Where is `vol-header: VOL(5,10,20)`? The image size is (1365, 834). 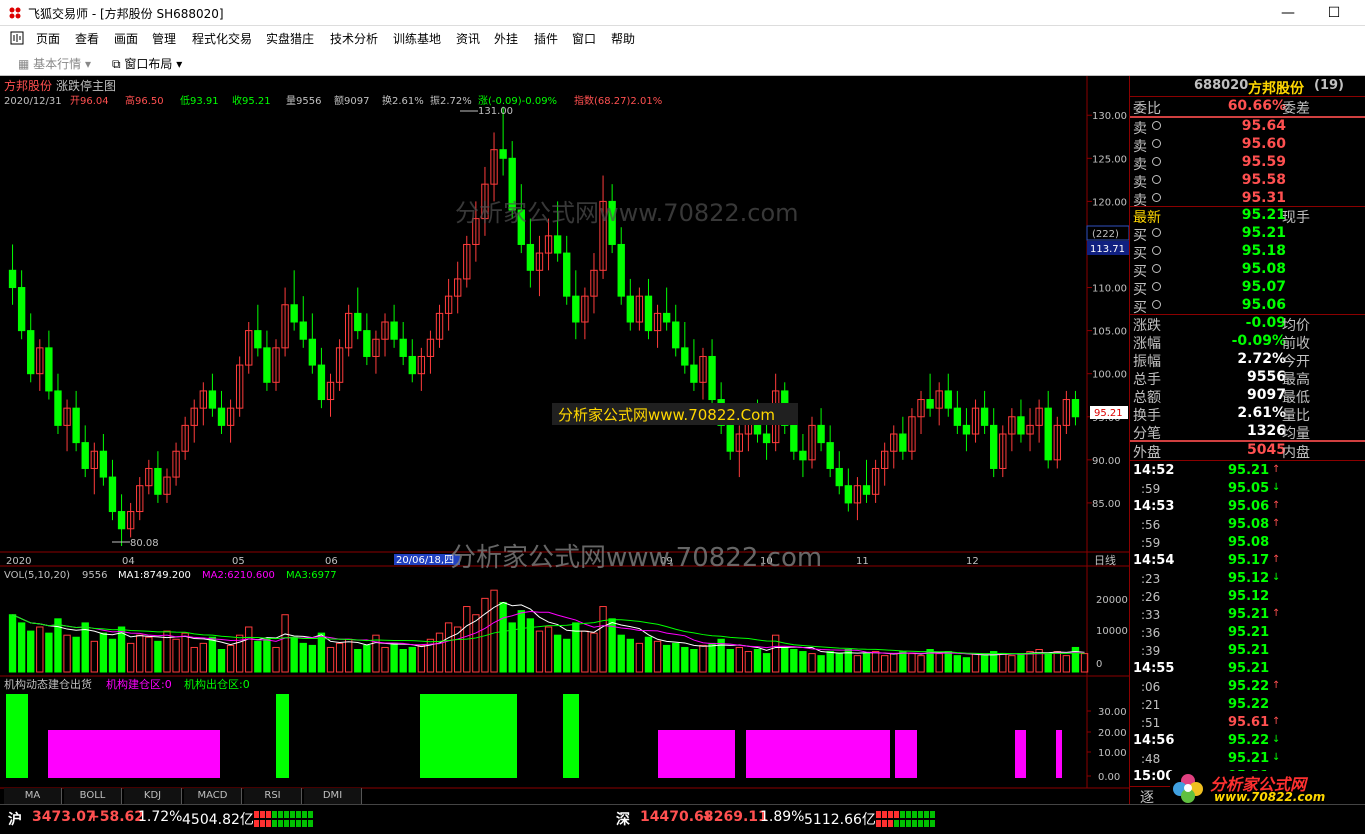
vol-header: VOL(5,10,20) is located at coordinates (37, 575).